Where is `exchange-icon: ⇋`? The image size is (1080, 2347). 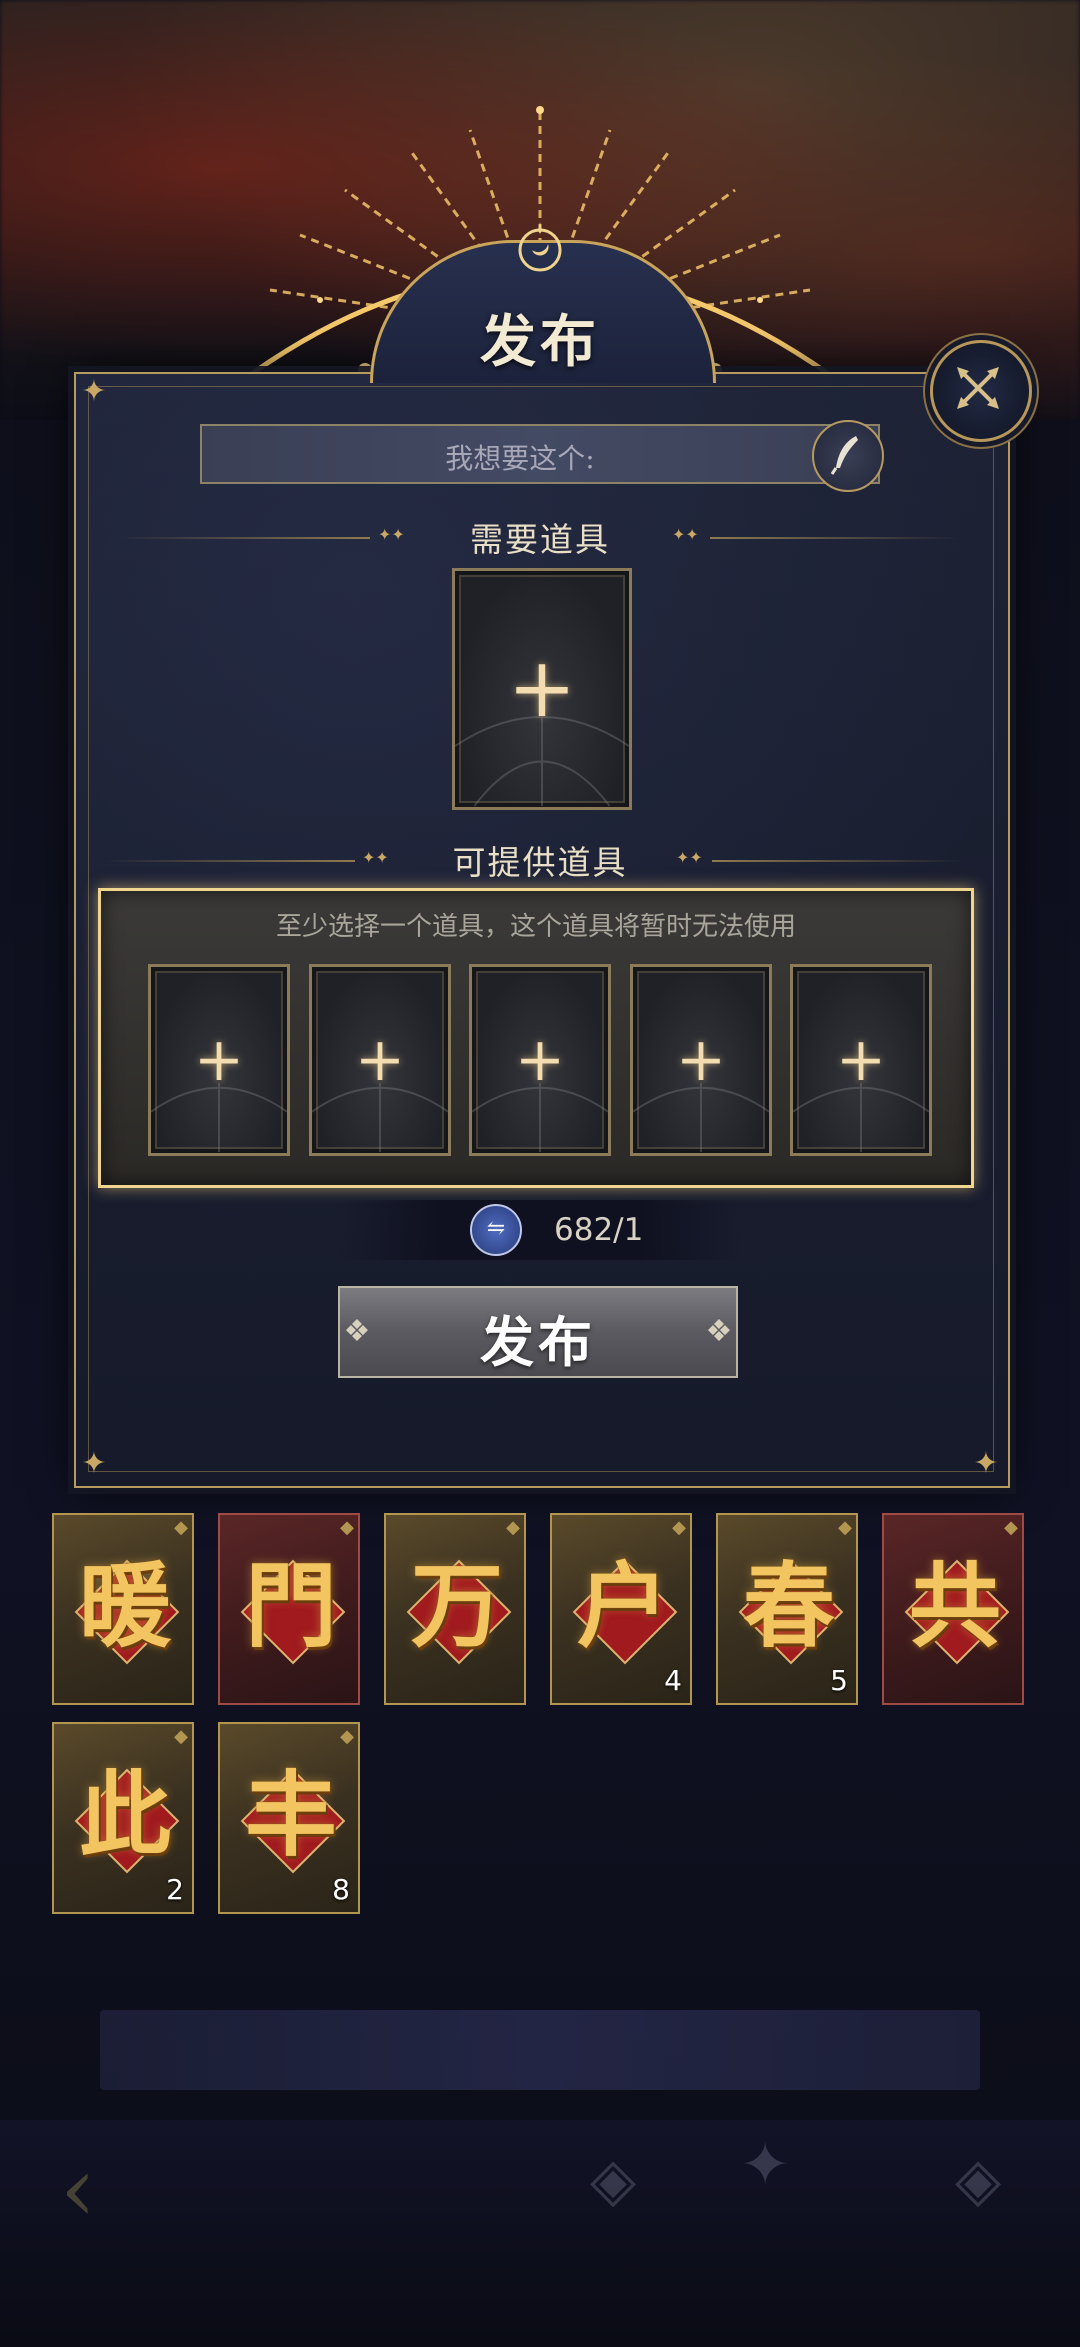 exchange-icon: ⇋ is located at coordinates (496, 1230).